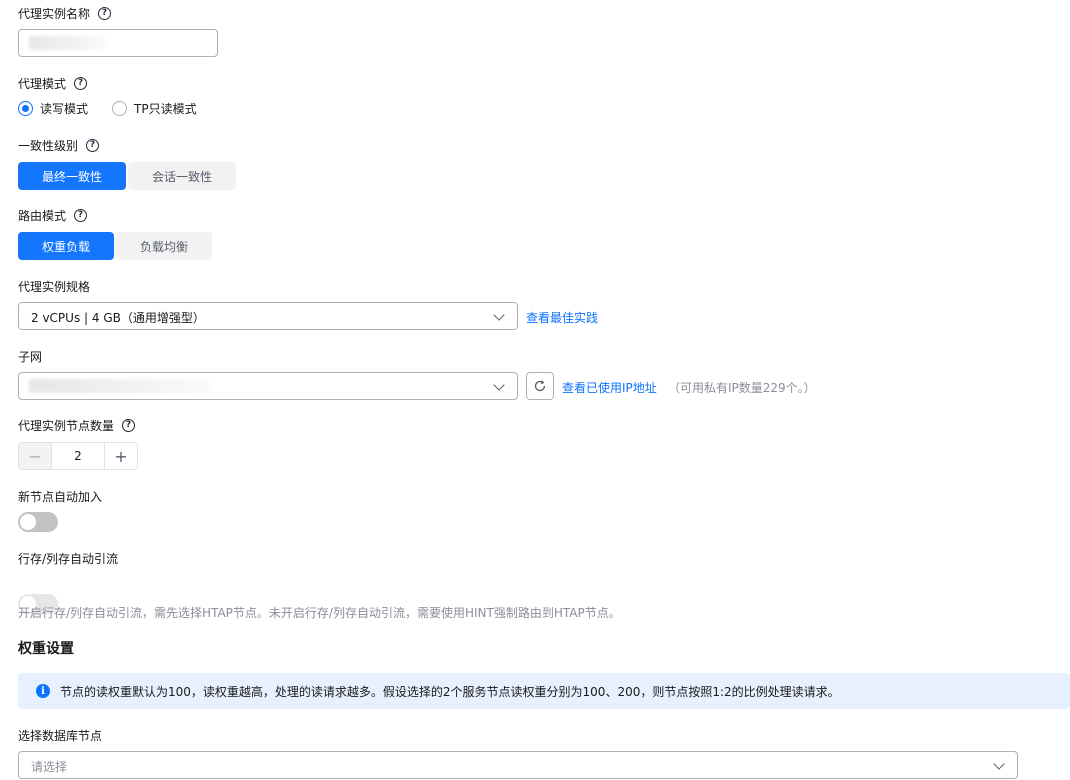 The image size is (1070, 780). What do you see at coordinates (66, 426) in the screenshot?
I see `node-count-label-text: 代理实例节点数量` at bounding box center [66, 426].